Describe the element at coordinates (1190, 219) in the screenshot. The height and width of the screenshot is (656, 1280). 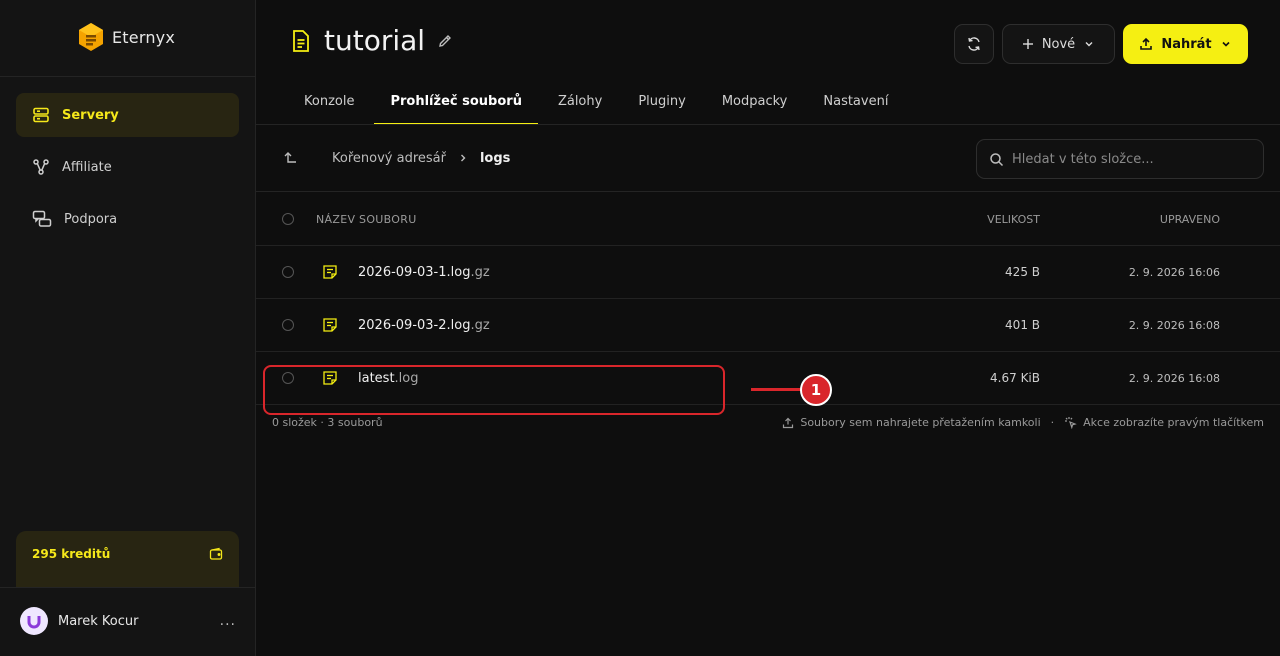
I see `header-modified: UPRAVENO` at that location.